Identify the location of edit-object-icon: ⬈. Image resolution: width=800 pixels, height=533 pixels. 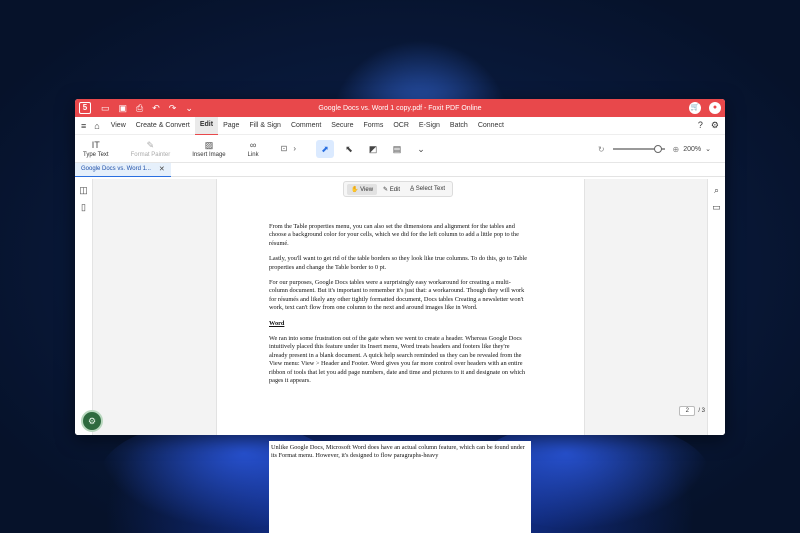
(325, 148).